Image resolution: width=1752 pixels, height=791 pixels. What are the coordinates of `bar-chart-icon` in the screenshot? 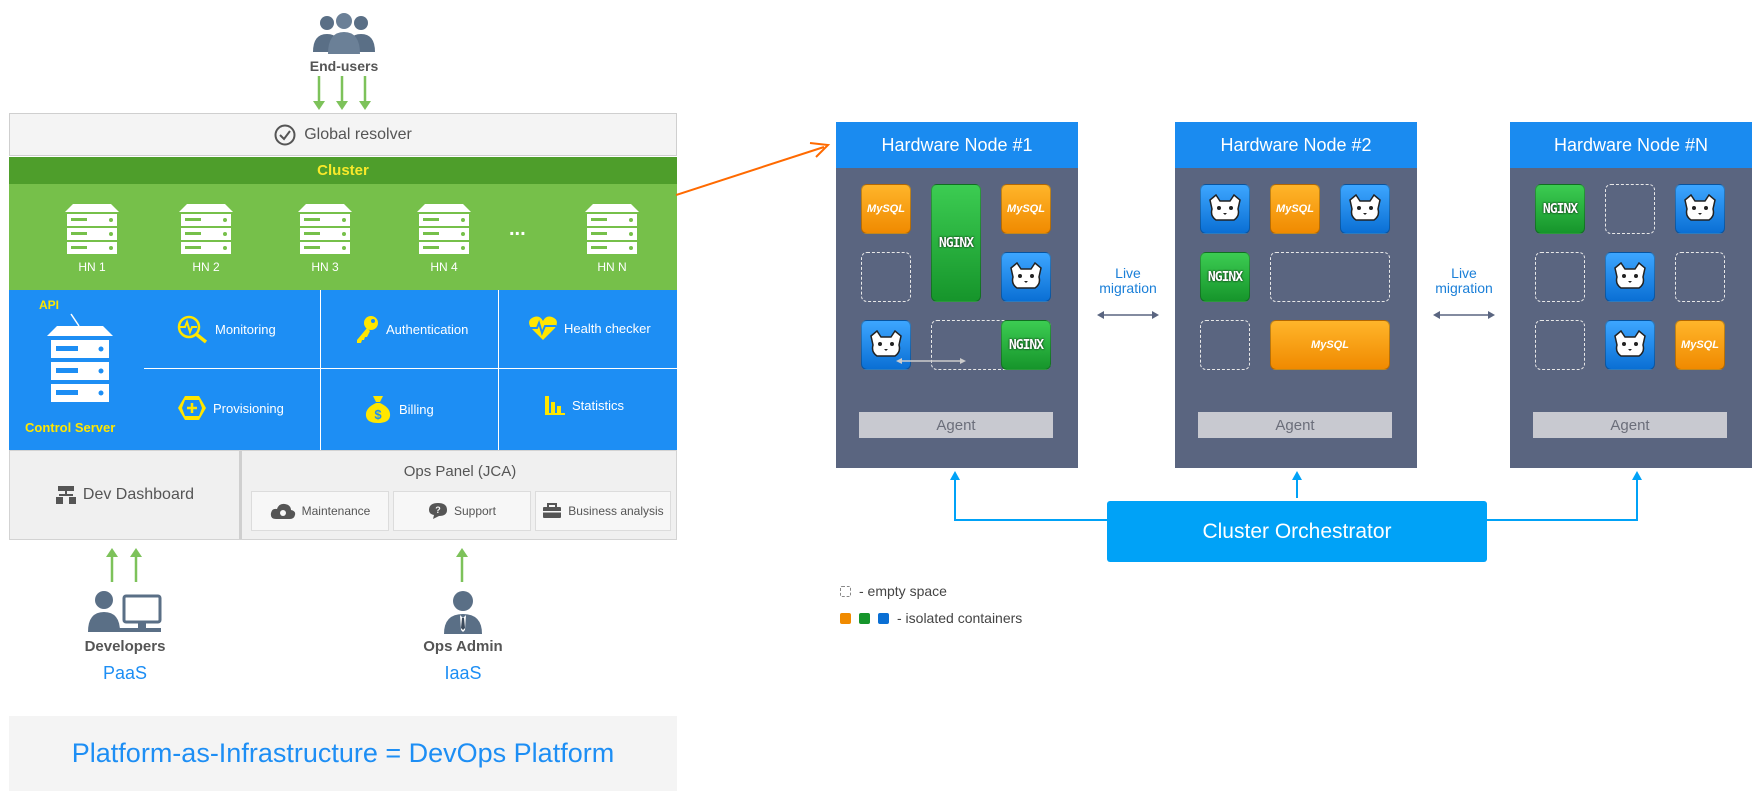 It's located at (555, 405).